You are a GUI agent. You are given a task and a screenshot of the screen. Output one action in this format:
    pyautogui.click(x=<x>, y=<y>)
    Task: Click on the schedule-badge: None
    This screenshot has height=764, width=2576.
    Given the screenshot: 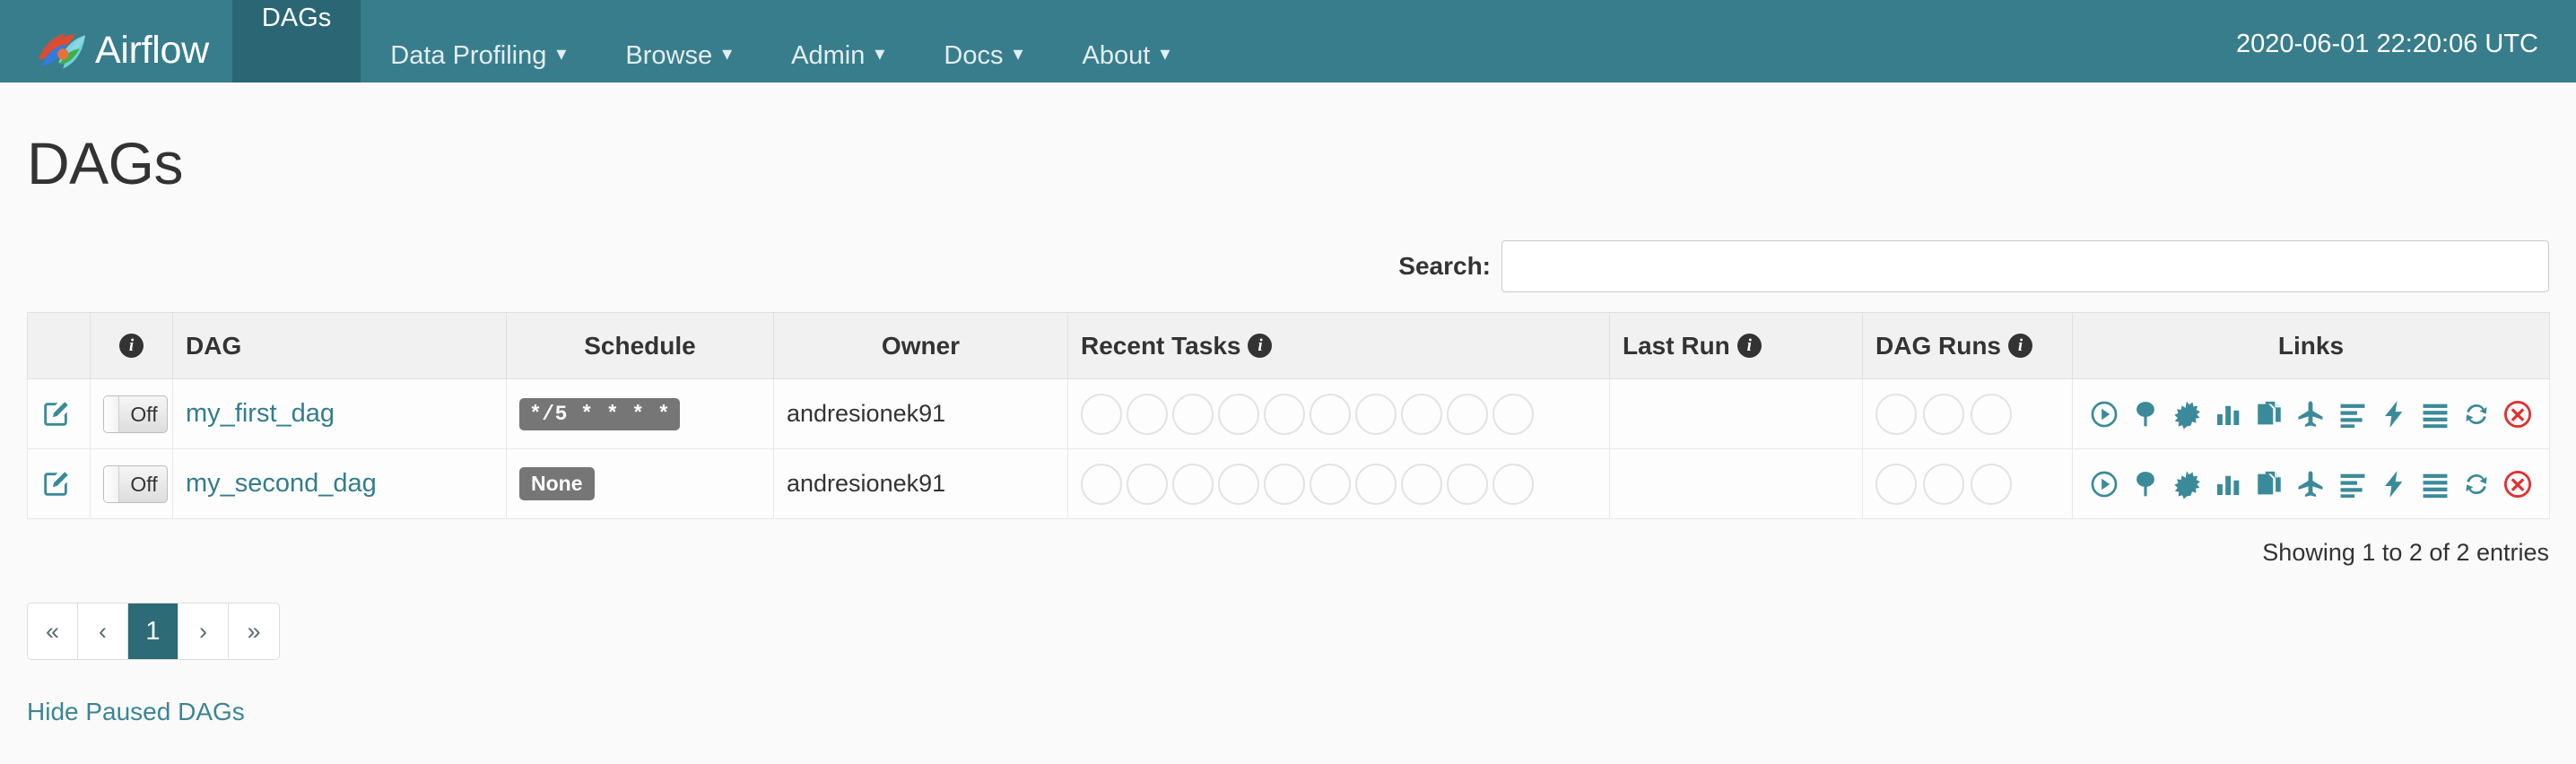 What is the action you would take?
    pyautogui.click(x=557, y=483)
    